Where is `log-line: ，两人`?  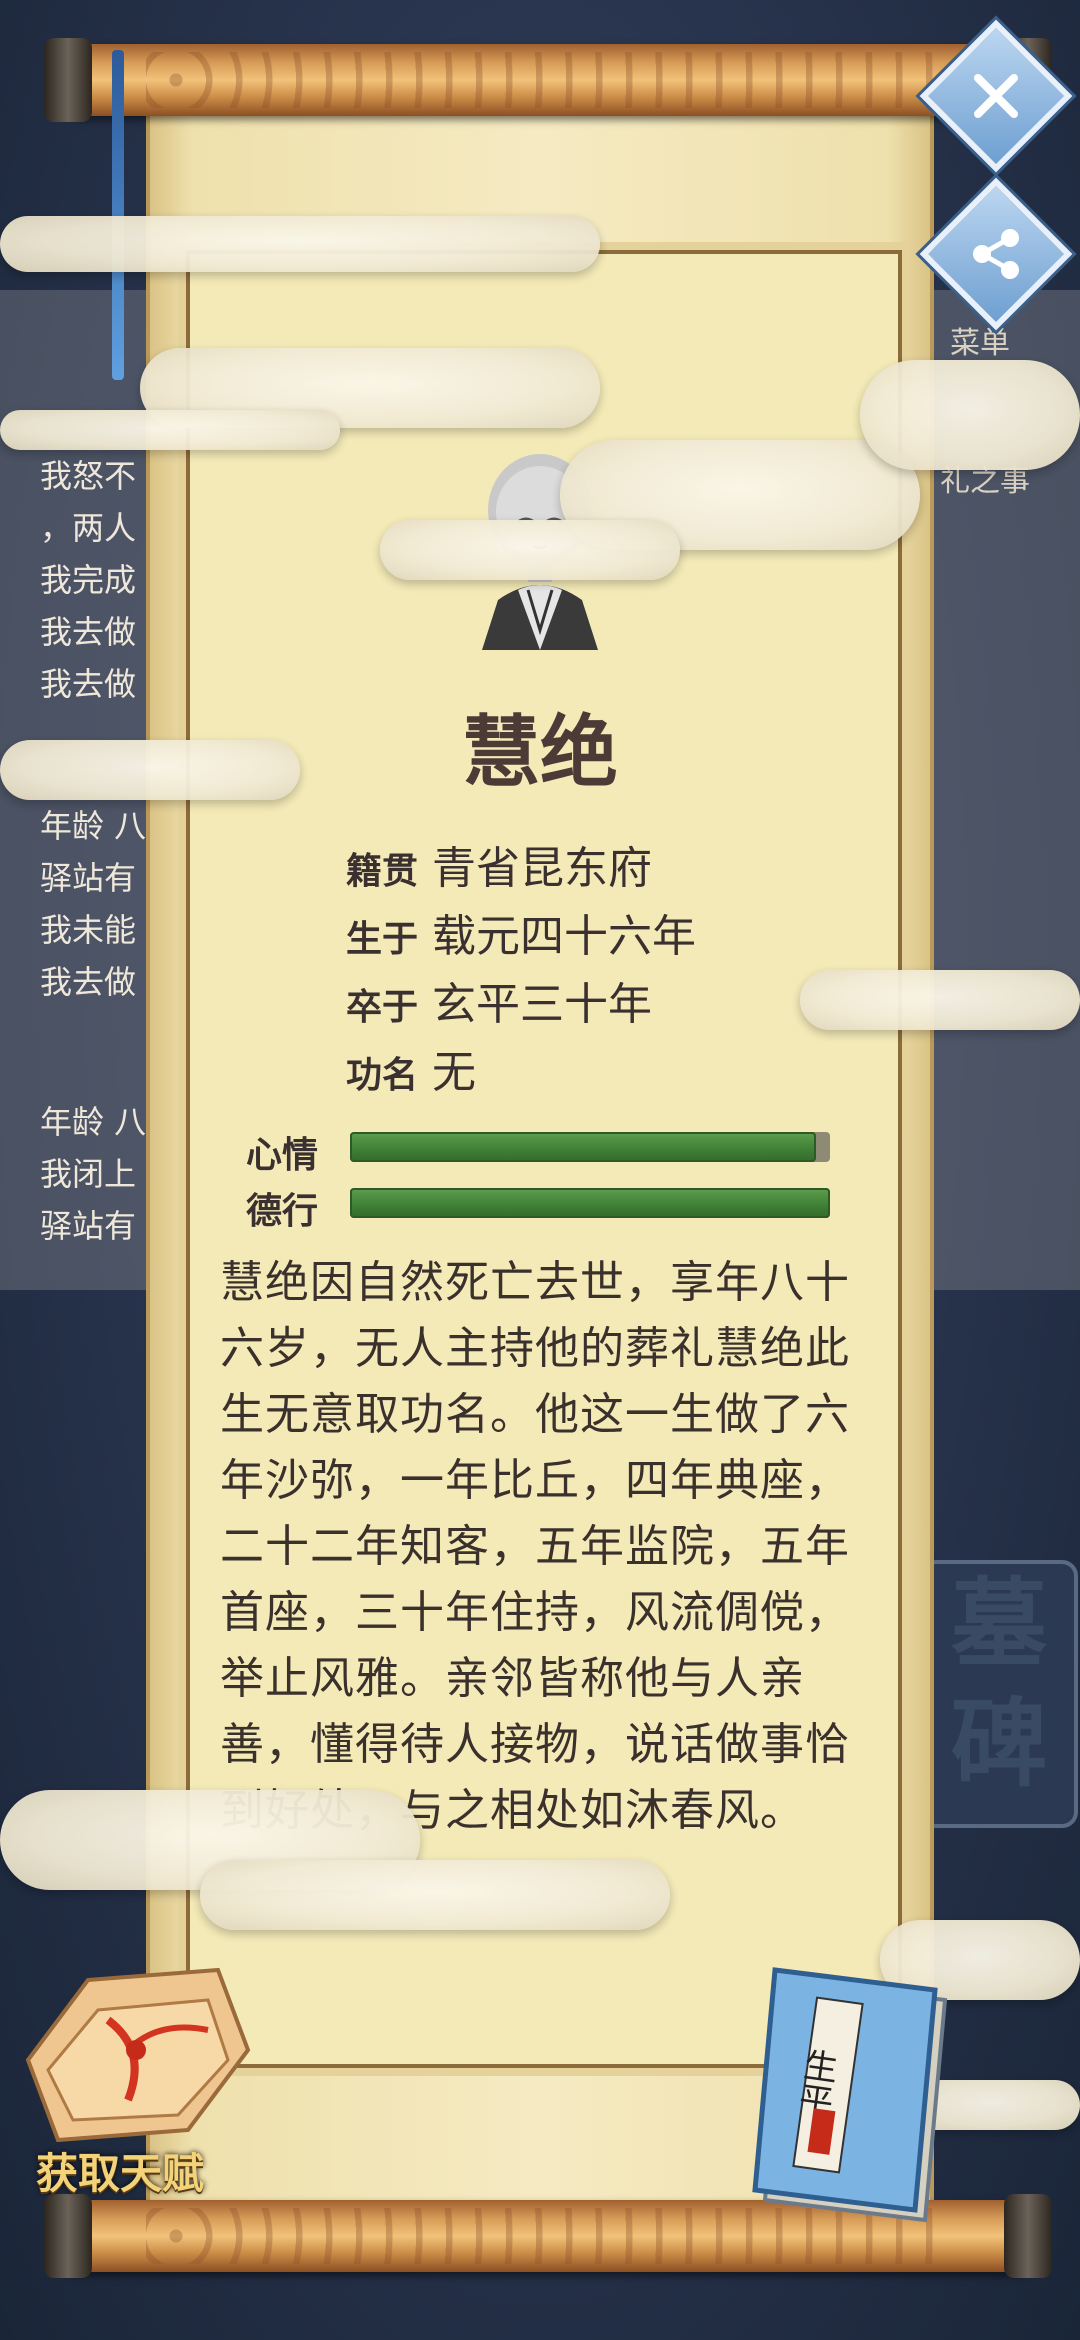 log-line: ，两人 is located at coordinates (88, 528).